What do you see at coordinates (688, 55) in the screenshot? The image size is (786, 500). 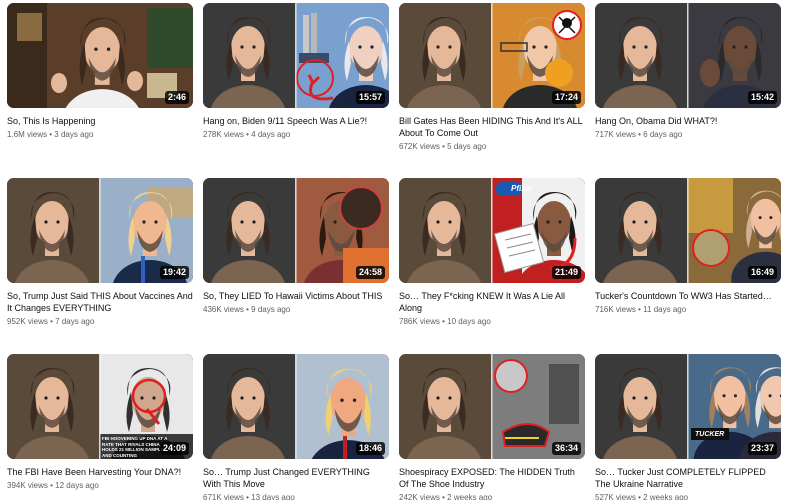 I see `video-thumbnail: 15:42` at bounding box center [688, 55].